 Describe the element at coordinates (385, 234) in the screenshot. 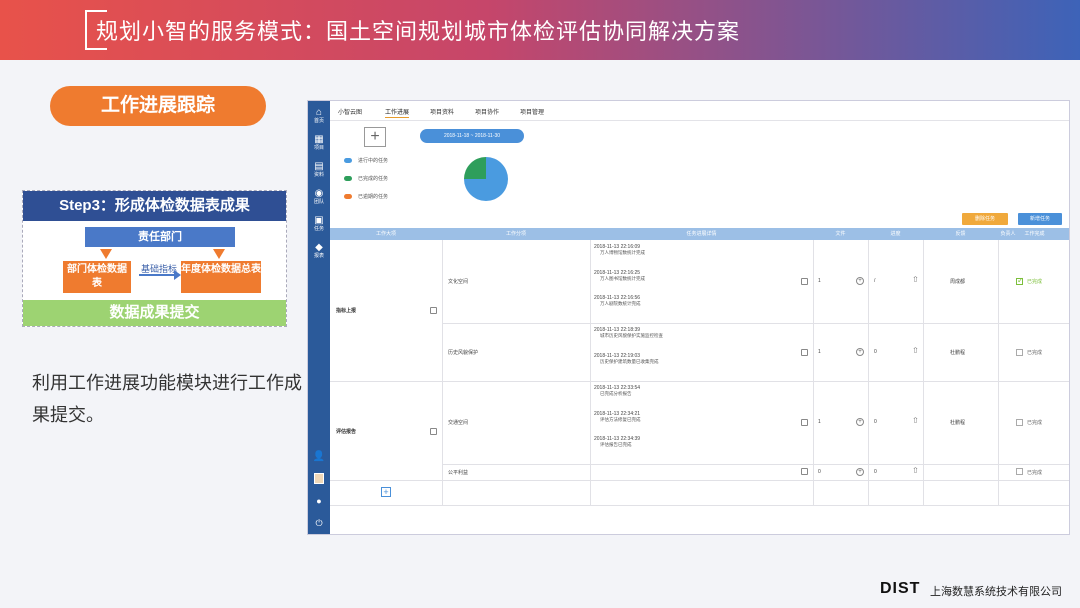

I see `col-header: 工作大项` at that location.